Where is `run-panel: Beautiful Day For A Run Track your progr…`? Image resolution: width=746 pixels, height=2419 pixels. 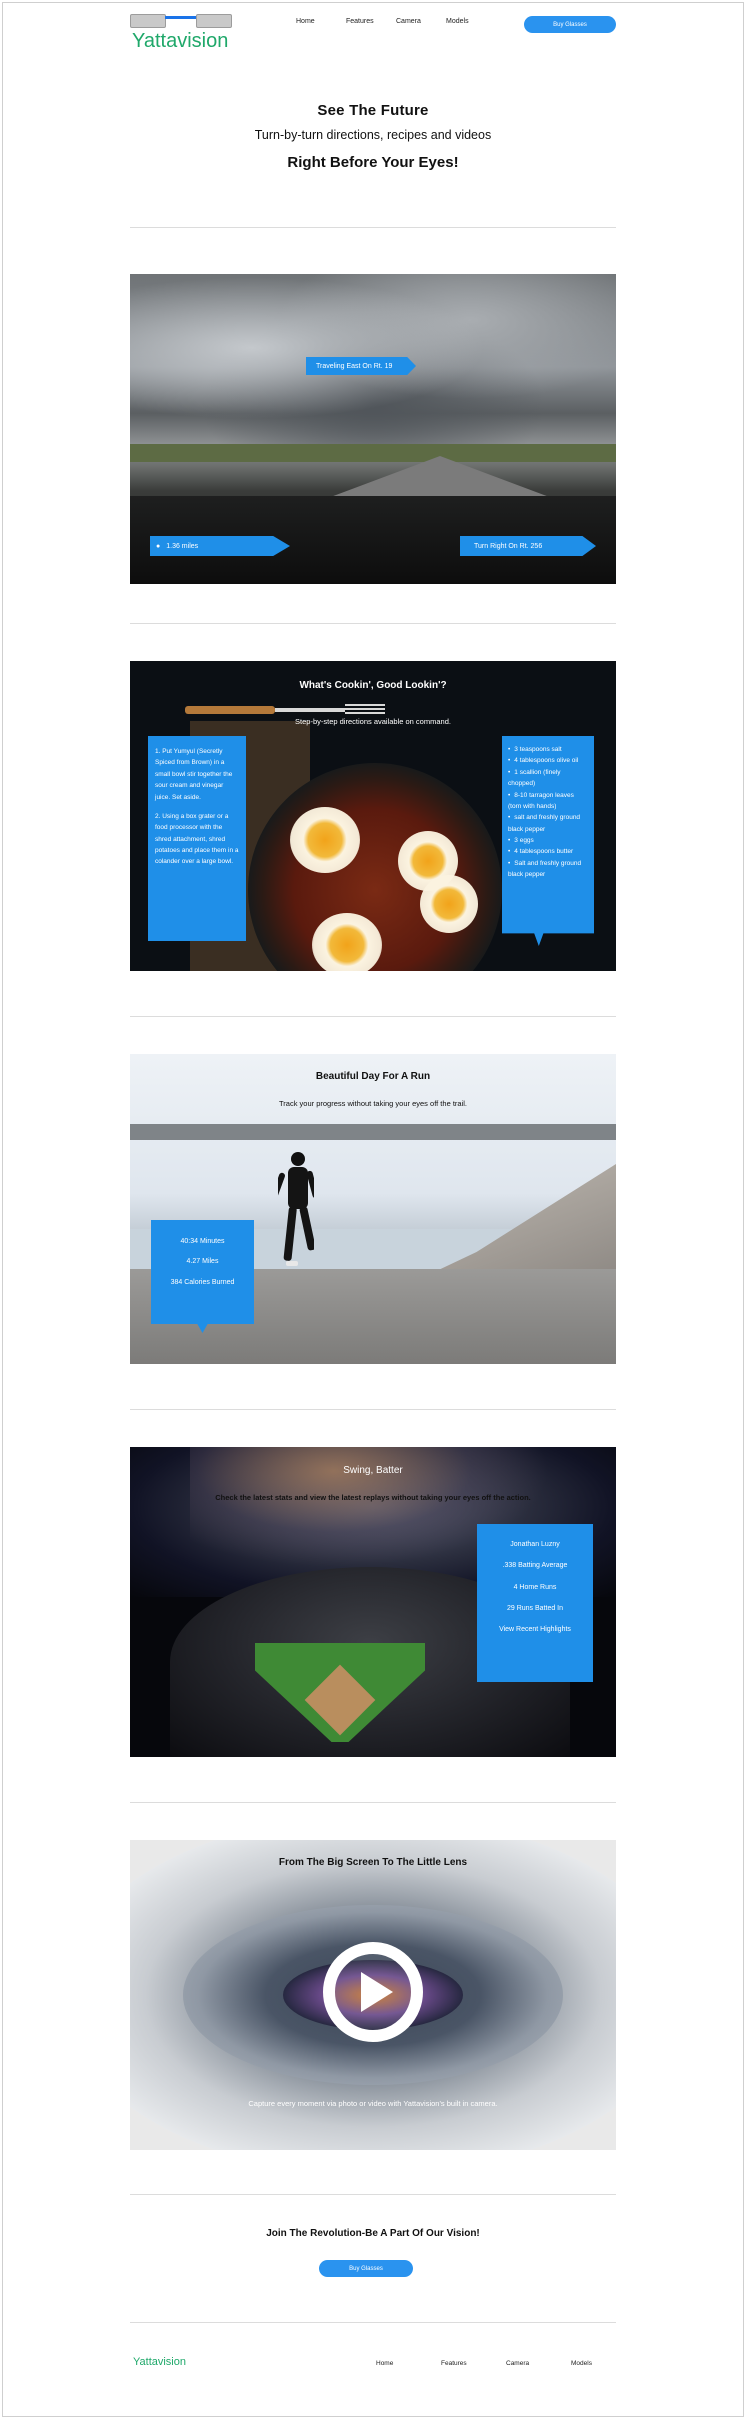 run-panel: Beautiful Day For A Run Track your progr… is located at coordinates (373, 1209).